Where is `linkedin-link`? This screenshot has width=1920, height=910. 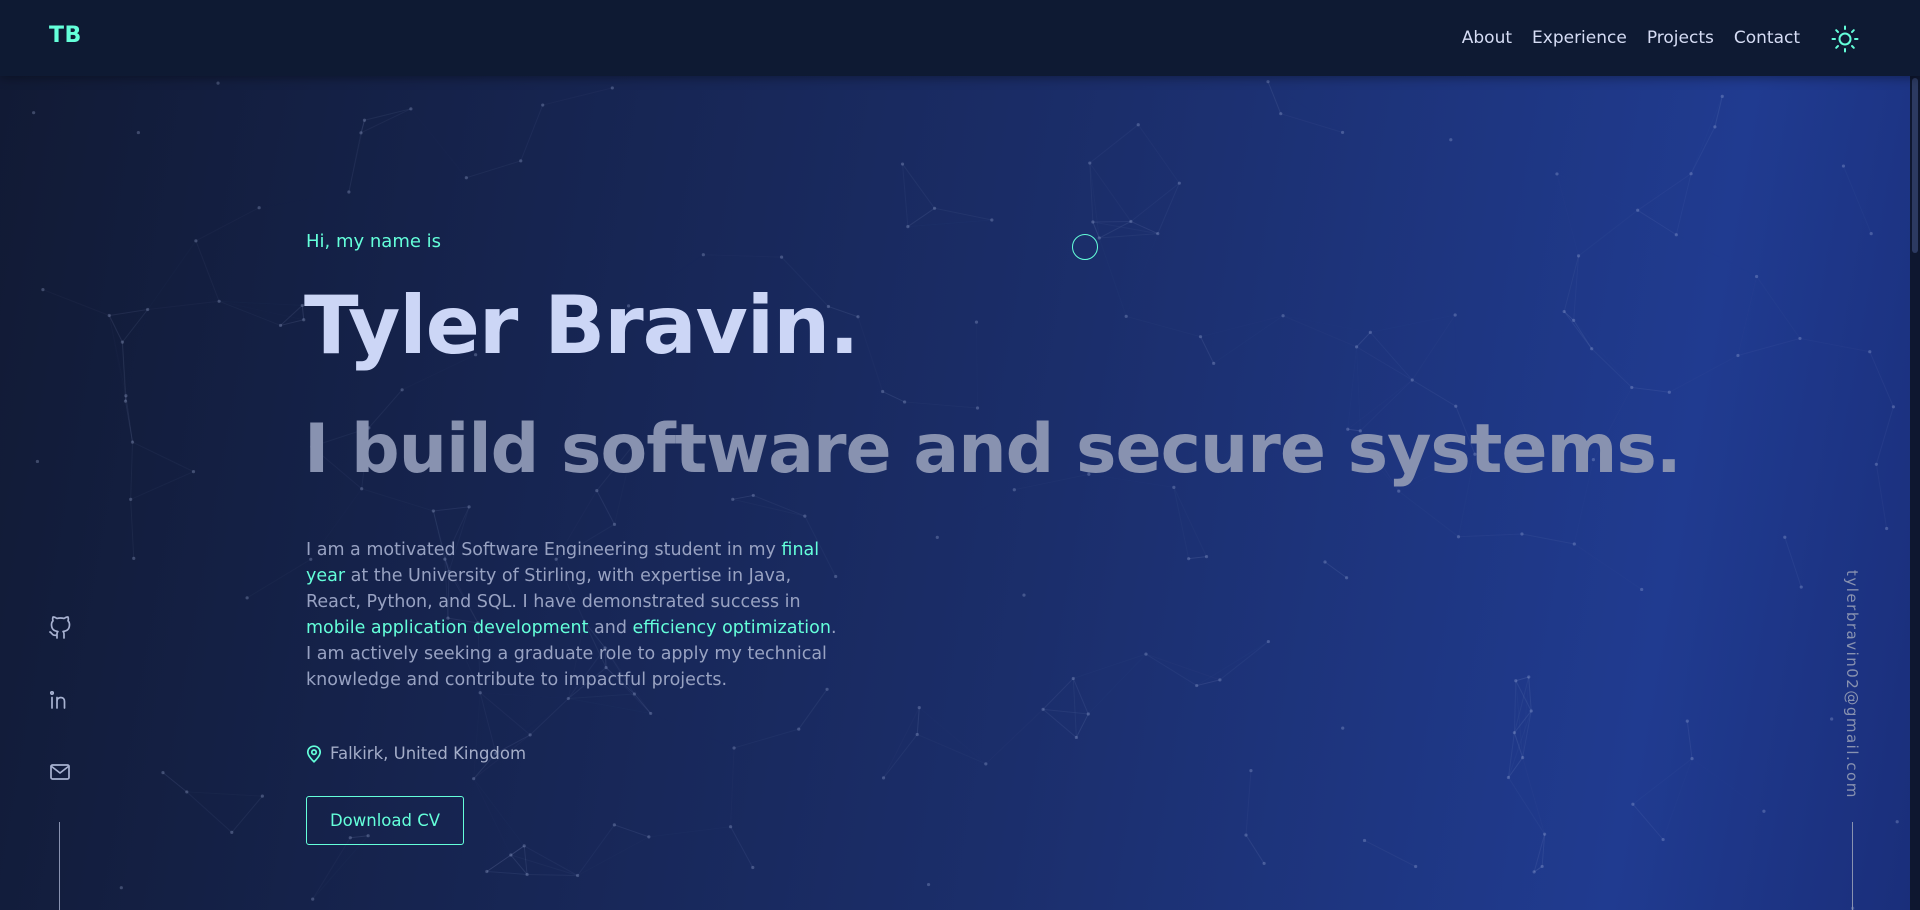 linkedin-link is located at coordinates (60, 700).